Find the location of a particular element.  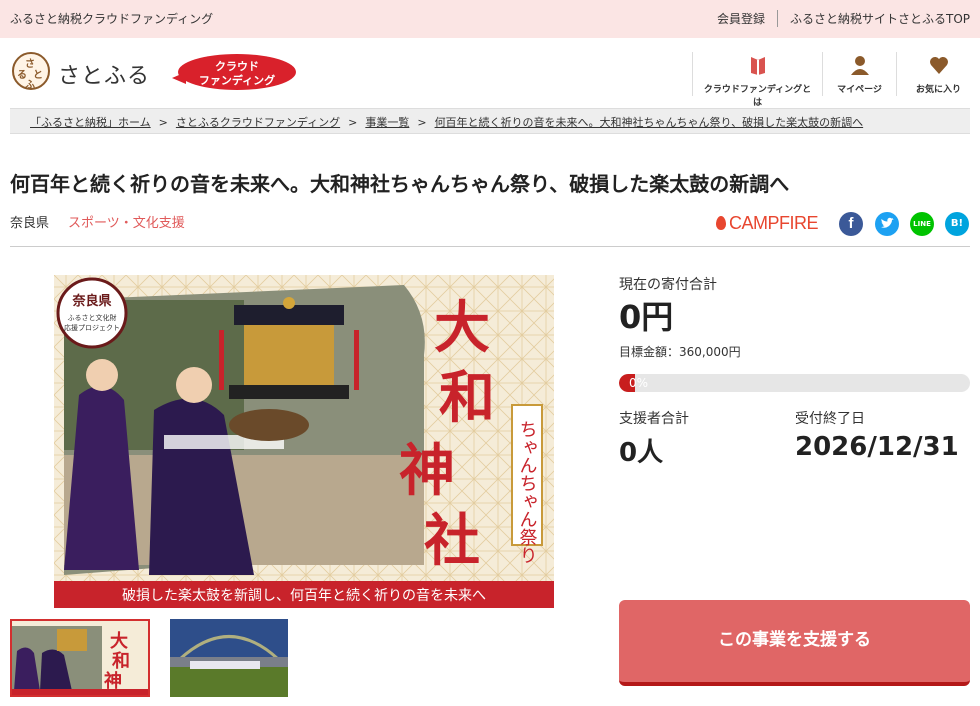

deadline-value: 2026/12/31 is located at coordinates (877, 447).